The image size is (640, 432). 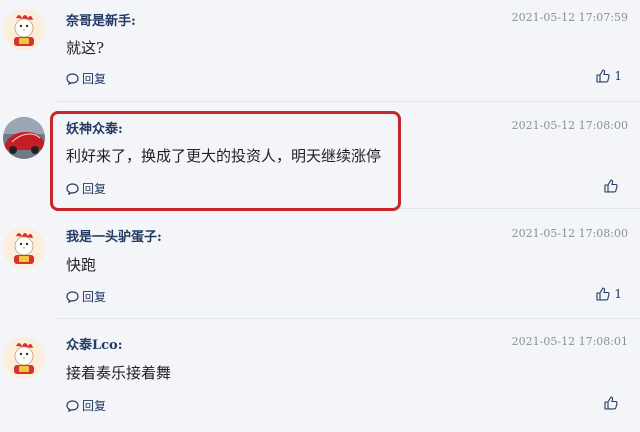 I want to click on username: 众泰Lco:, so click(x=94, y=343).